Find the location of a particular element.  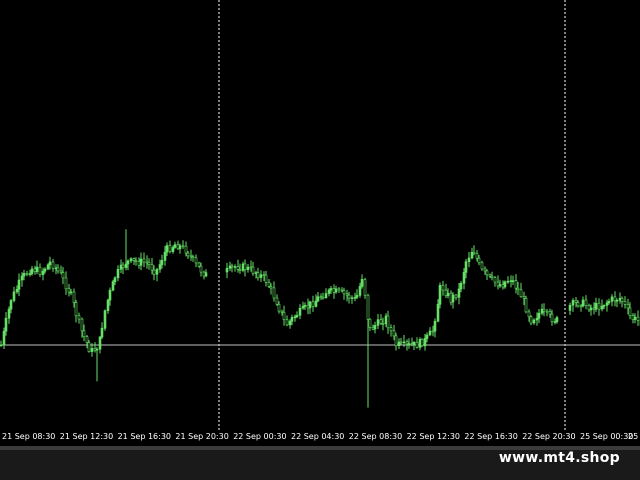

time-axis-label: 21 Sep 12:30 is located at coordinates (86, 436).